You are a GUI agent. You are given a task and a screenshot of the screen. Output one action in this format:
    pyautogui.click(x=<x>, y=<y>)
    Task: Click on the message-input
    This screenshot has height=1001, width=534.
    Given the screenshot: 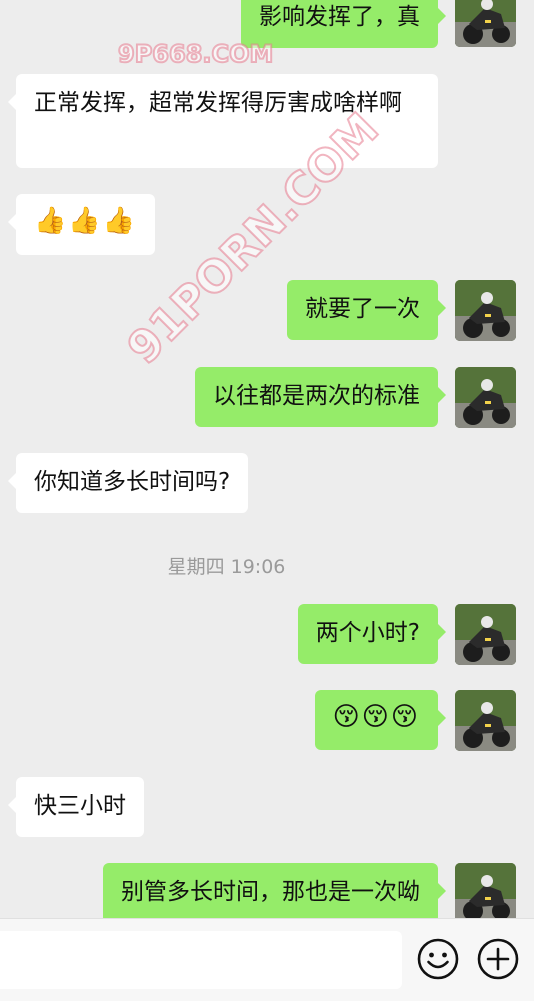 What is the action you would take?
    pyautogui.click(x=201, y=960)
    